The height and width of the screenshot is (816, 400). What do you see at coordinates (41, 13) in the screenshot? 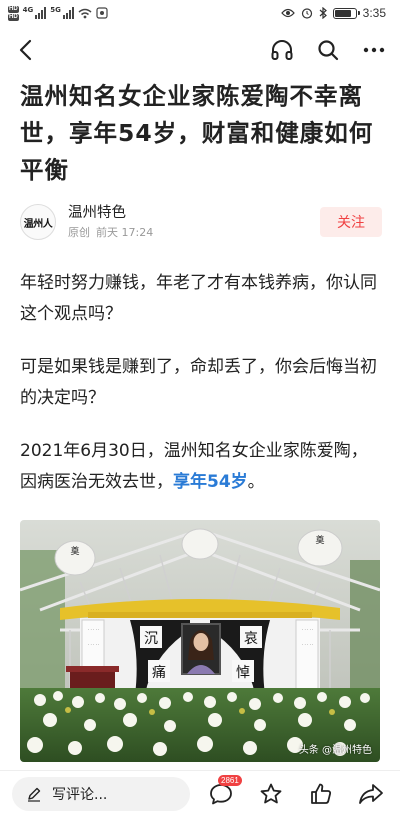
I see `signal-icon` at bounding box center [41, 13].